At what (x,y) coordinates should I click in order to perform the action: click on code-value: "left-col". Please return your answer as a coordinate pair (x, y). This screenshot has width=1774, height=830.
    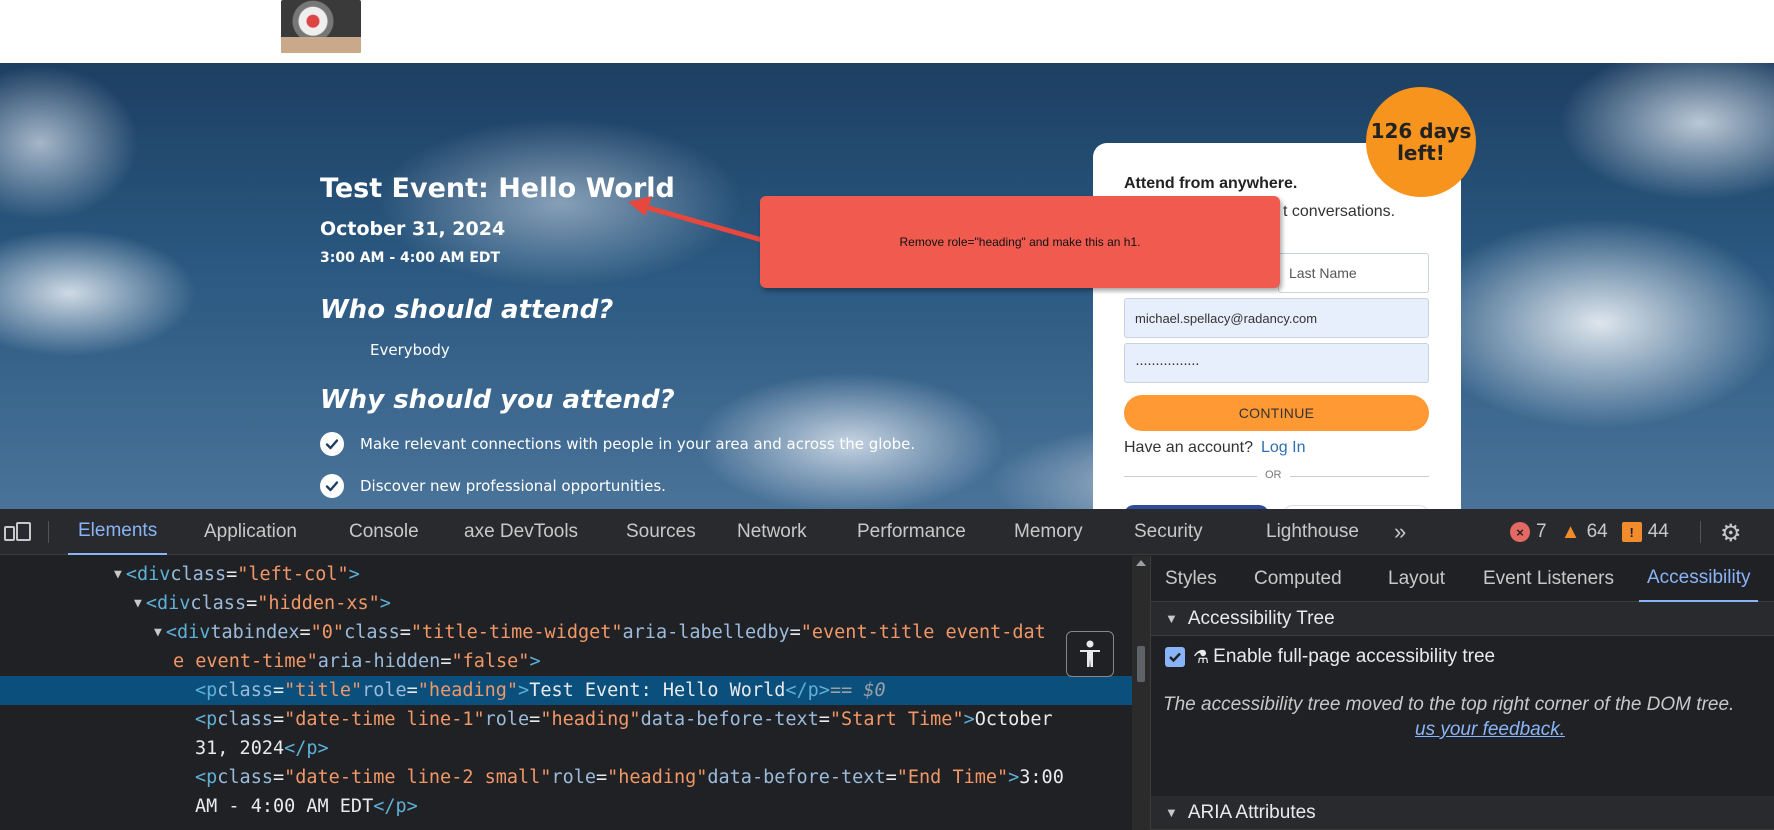
    Looking at the image, I should click on (293, 574).